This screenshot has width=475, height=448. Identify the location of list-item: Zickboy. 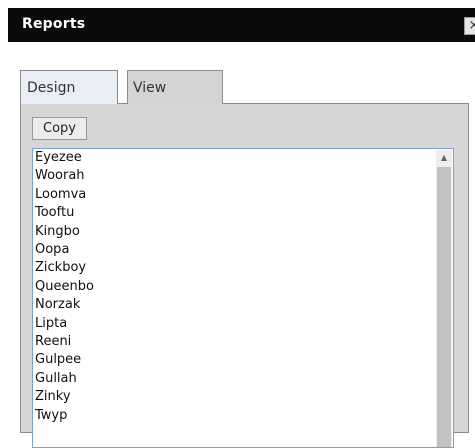
(244, 268).